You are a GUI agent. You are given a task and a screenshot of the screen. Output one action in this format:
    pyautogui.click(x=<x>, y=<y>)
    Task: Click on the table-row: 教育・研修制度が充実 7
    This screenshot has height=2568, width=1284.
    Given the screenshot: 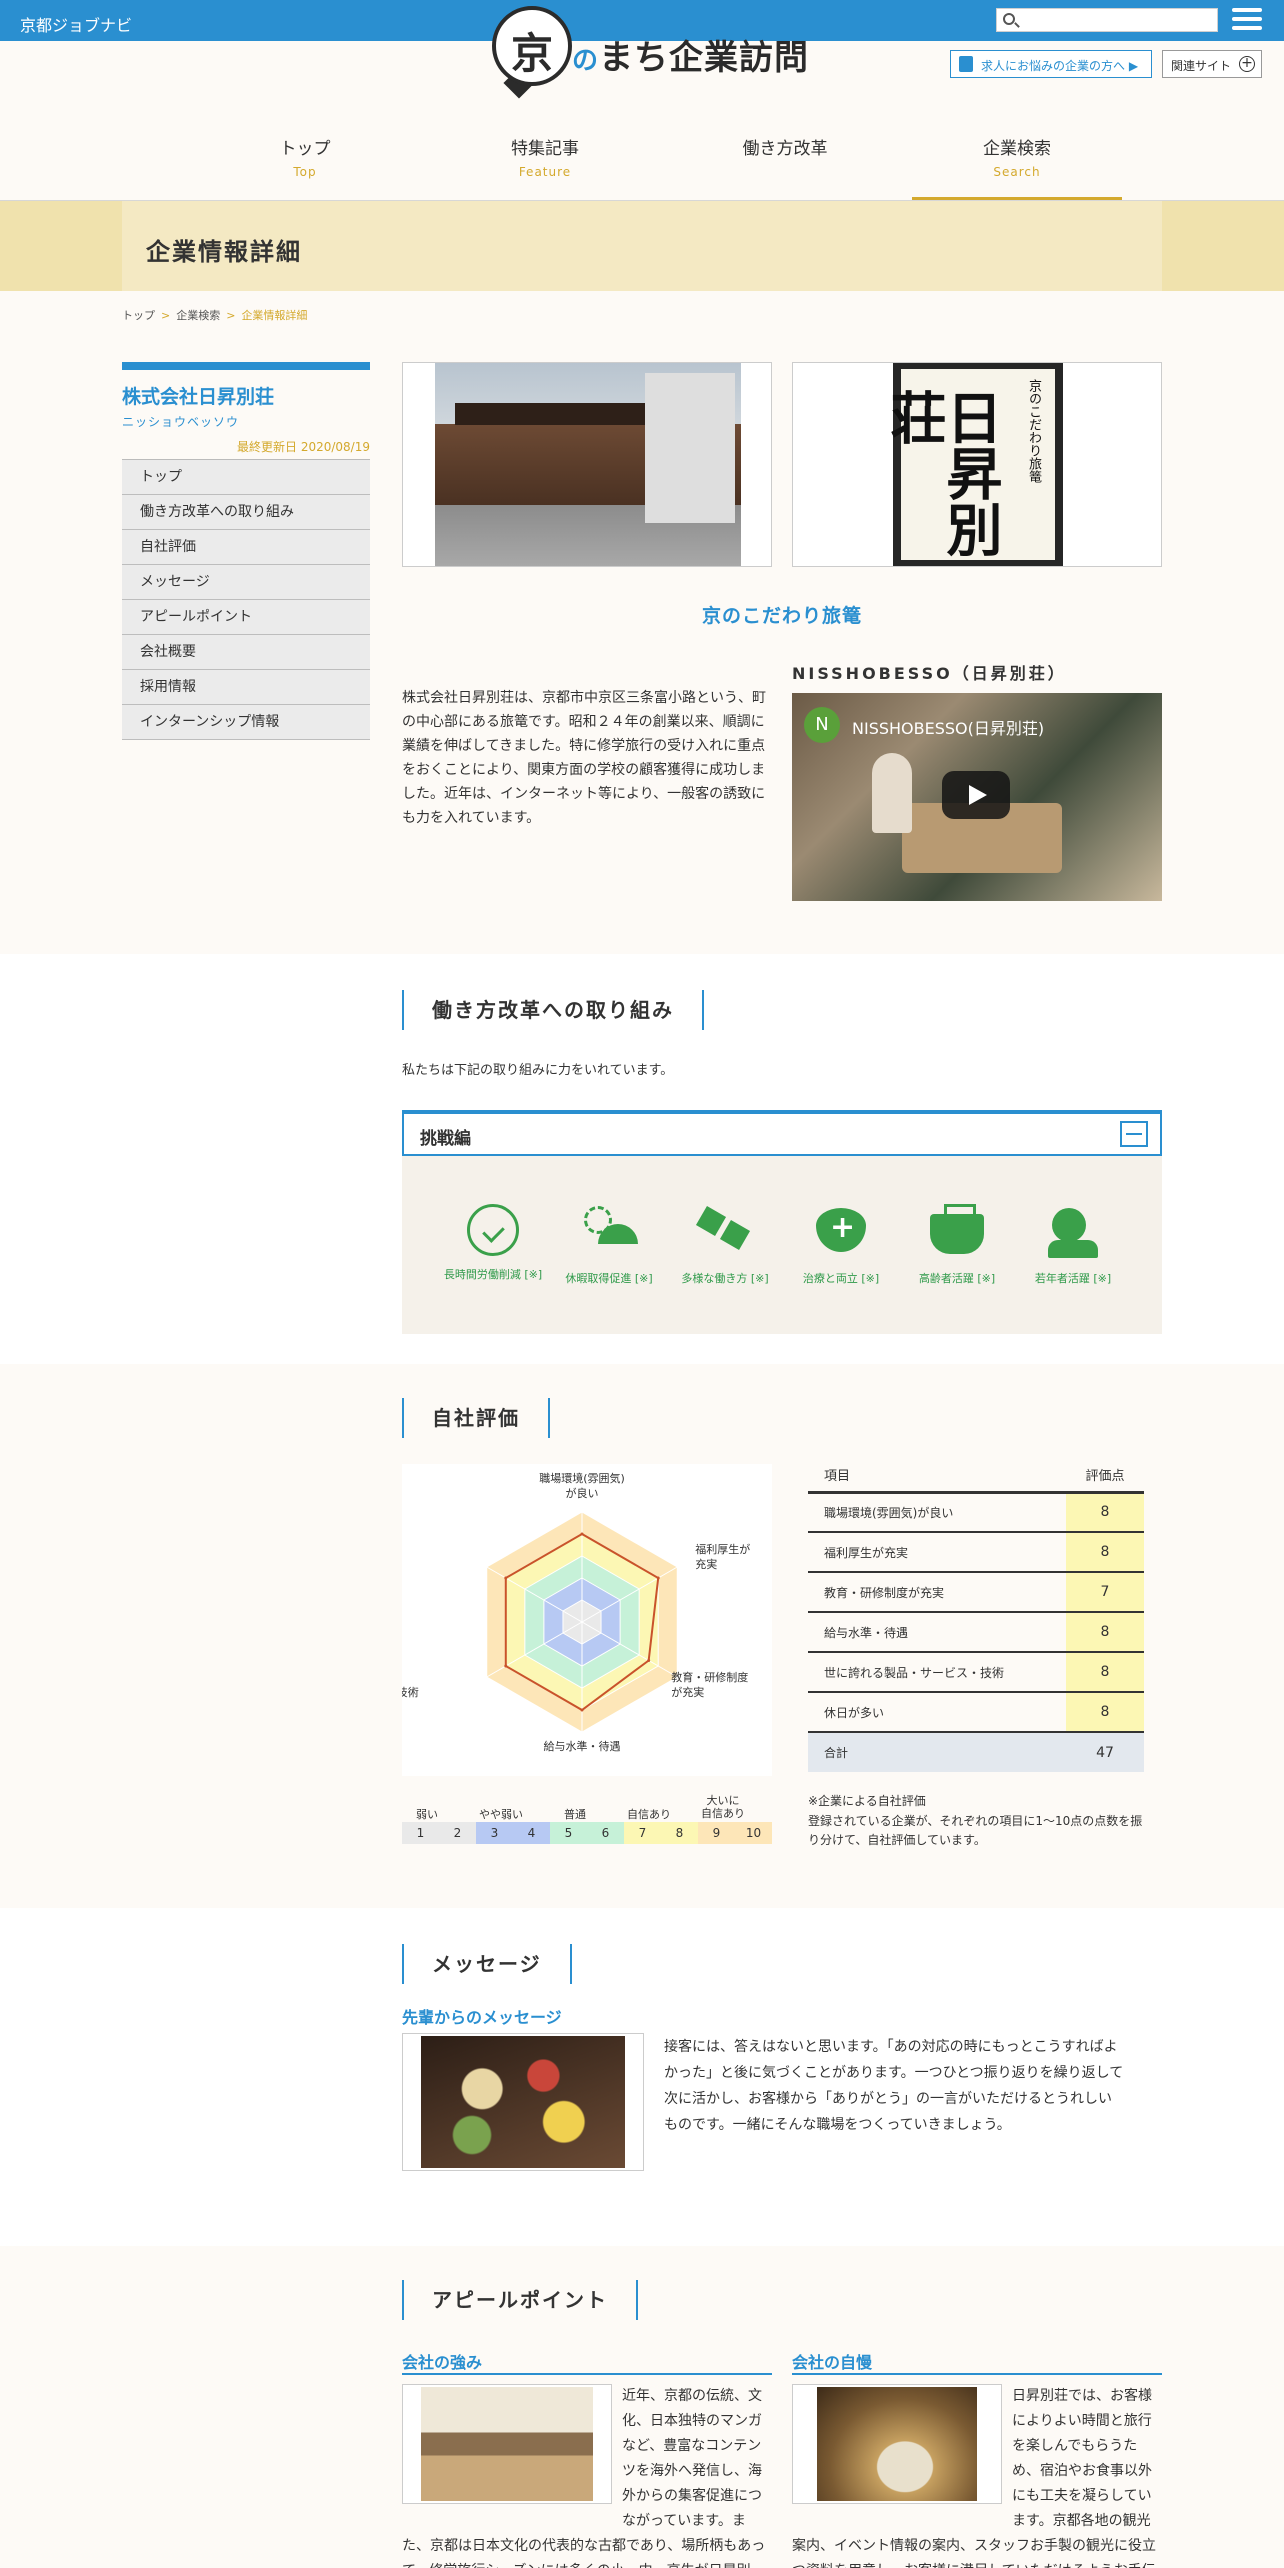 What is the action you would take?
    pyautogui.click(x=976, y=1592)
    